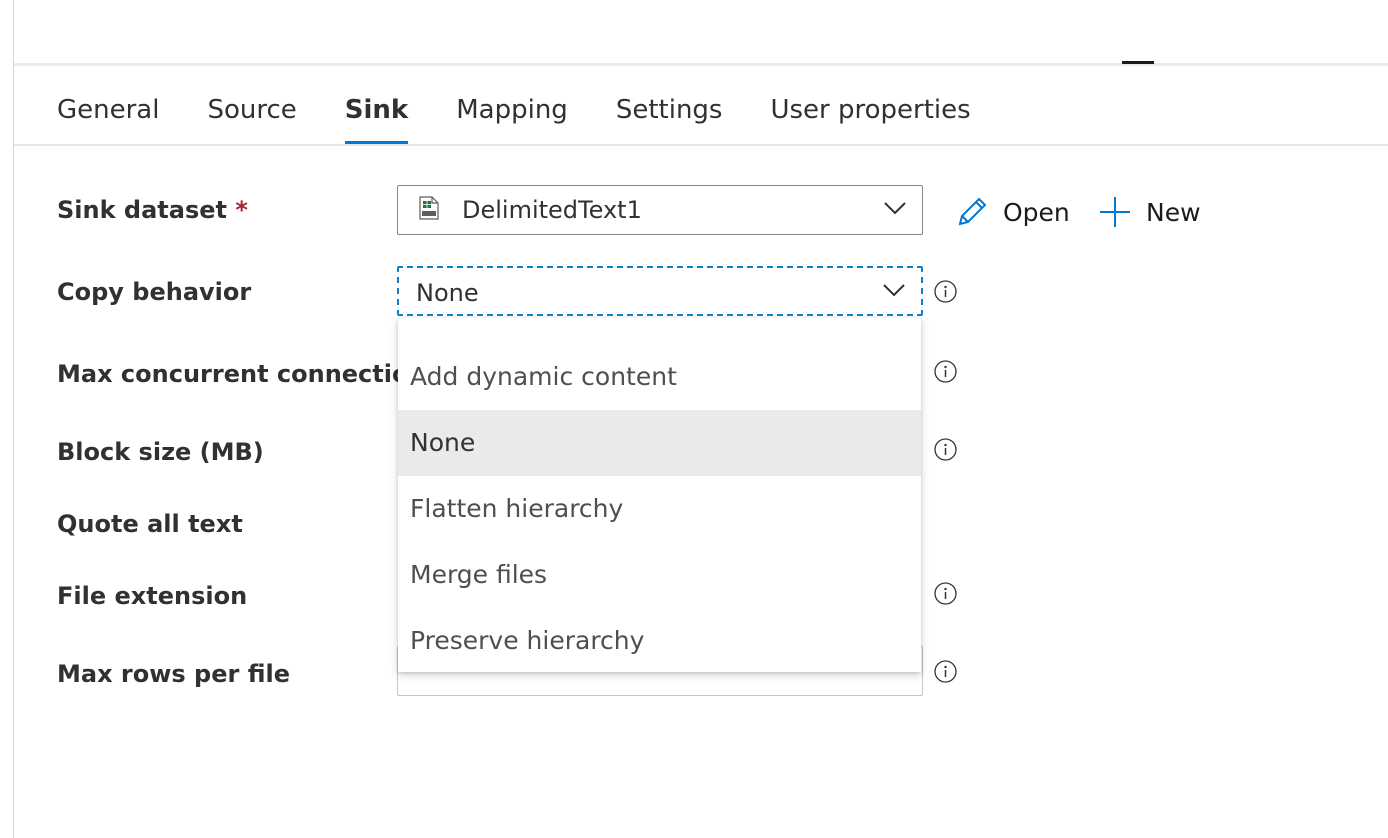 This screenshot has height=838, width=1388. I want to click on open-button: Open, so click(1012, 212).